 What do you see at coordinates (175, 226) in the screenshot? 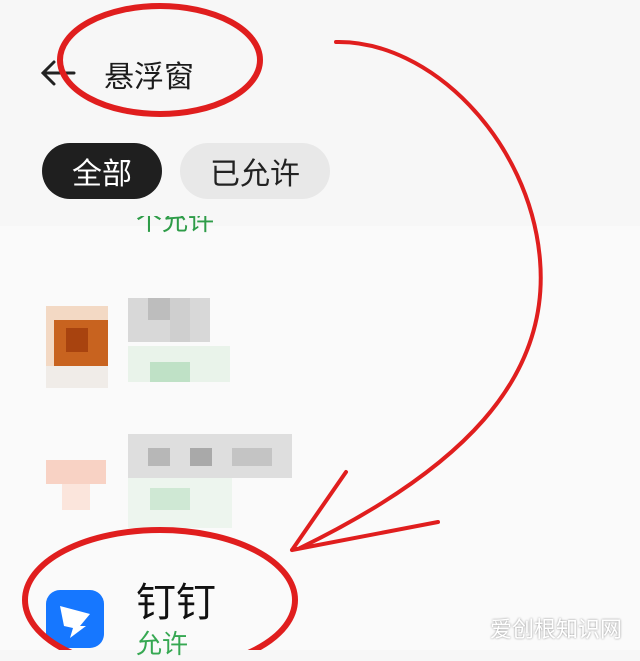
I see `list-item-status-partial: 个允许` at bounding box center [175, 226].